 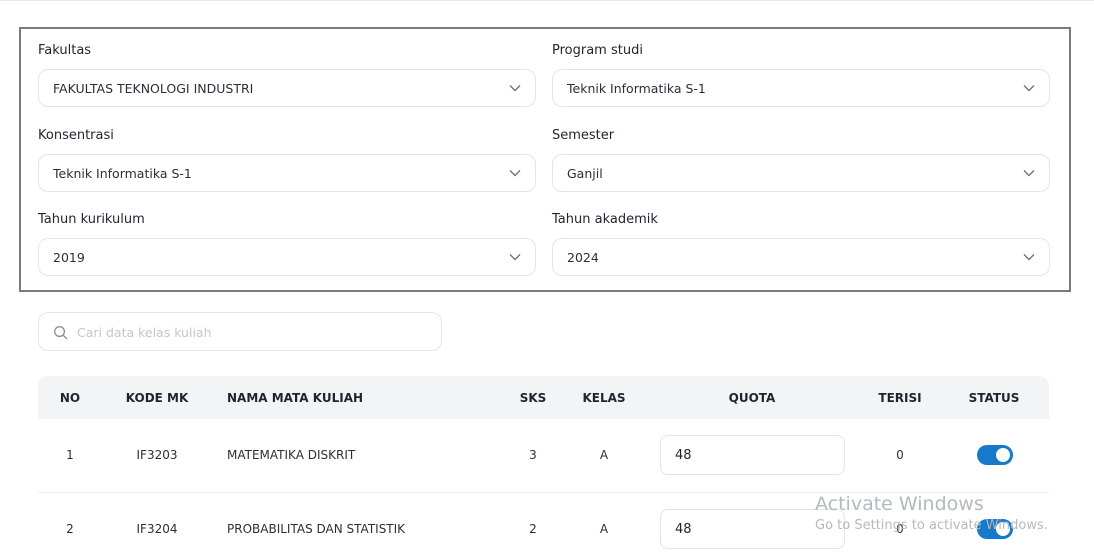 What do you see at coordinates (287, 173) in the screenshot?
I see `konsentrasi-select: Teknik Informatika S-1` at bounding box center [287, 173].